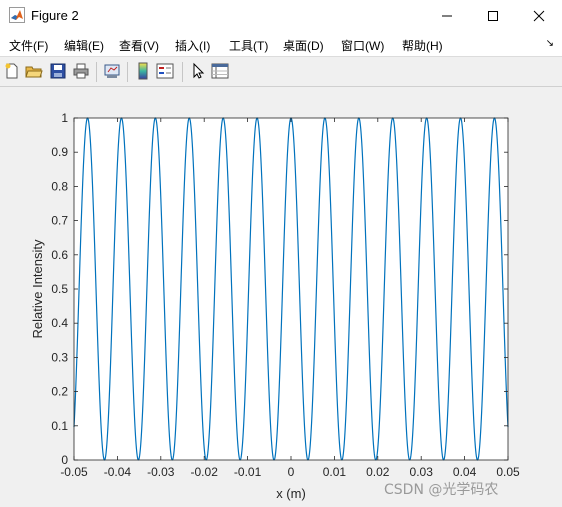  What do you see at coordinates (59, 426) in the screenshot?
I see `y-tick-label: 0.1` at bounding box center [59, 426].